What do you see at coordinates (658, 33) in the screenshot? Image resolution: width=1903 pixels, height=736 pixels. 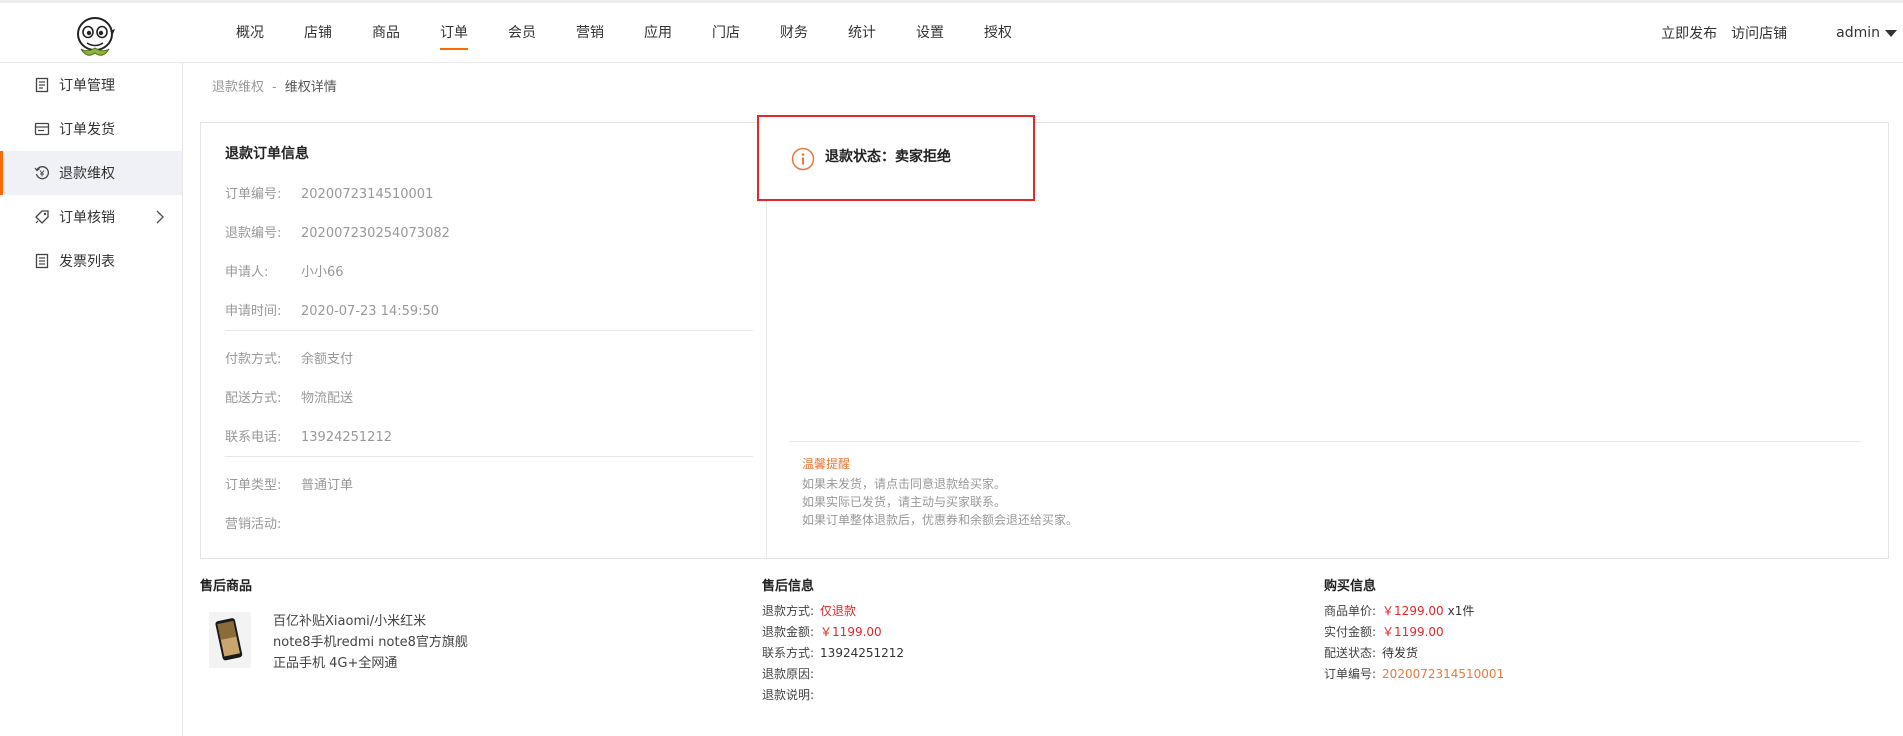 I see `nav-apps: 应用` at bounding box center [658, 33].